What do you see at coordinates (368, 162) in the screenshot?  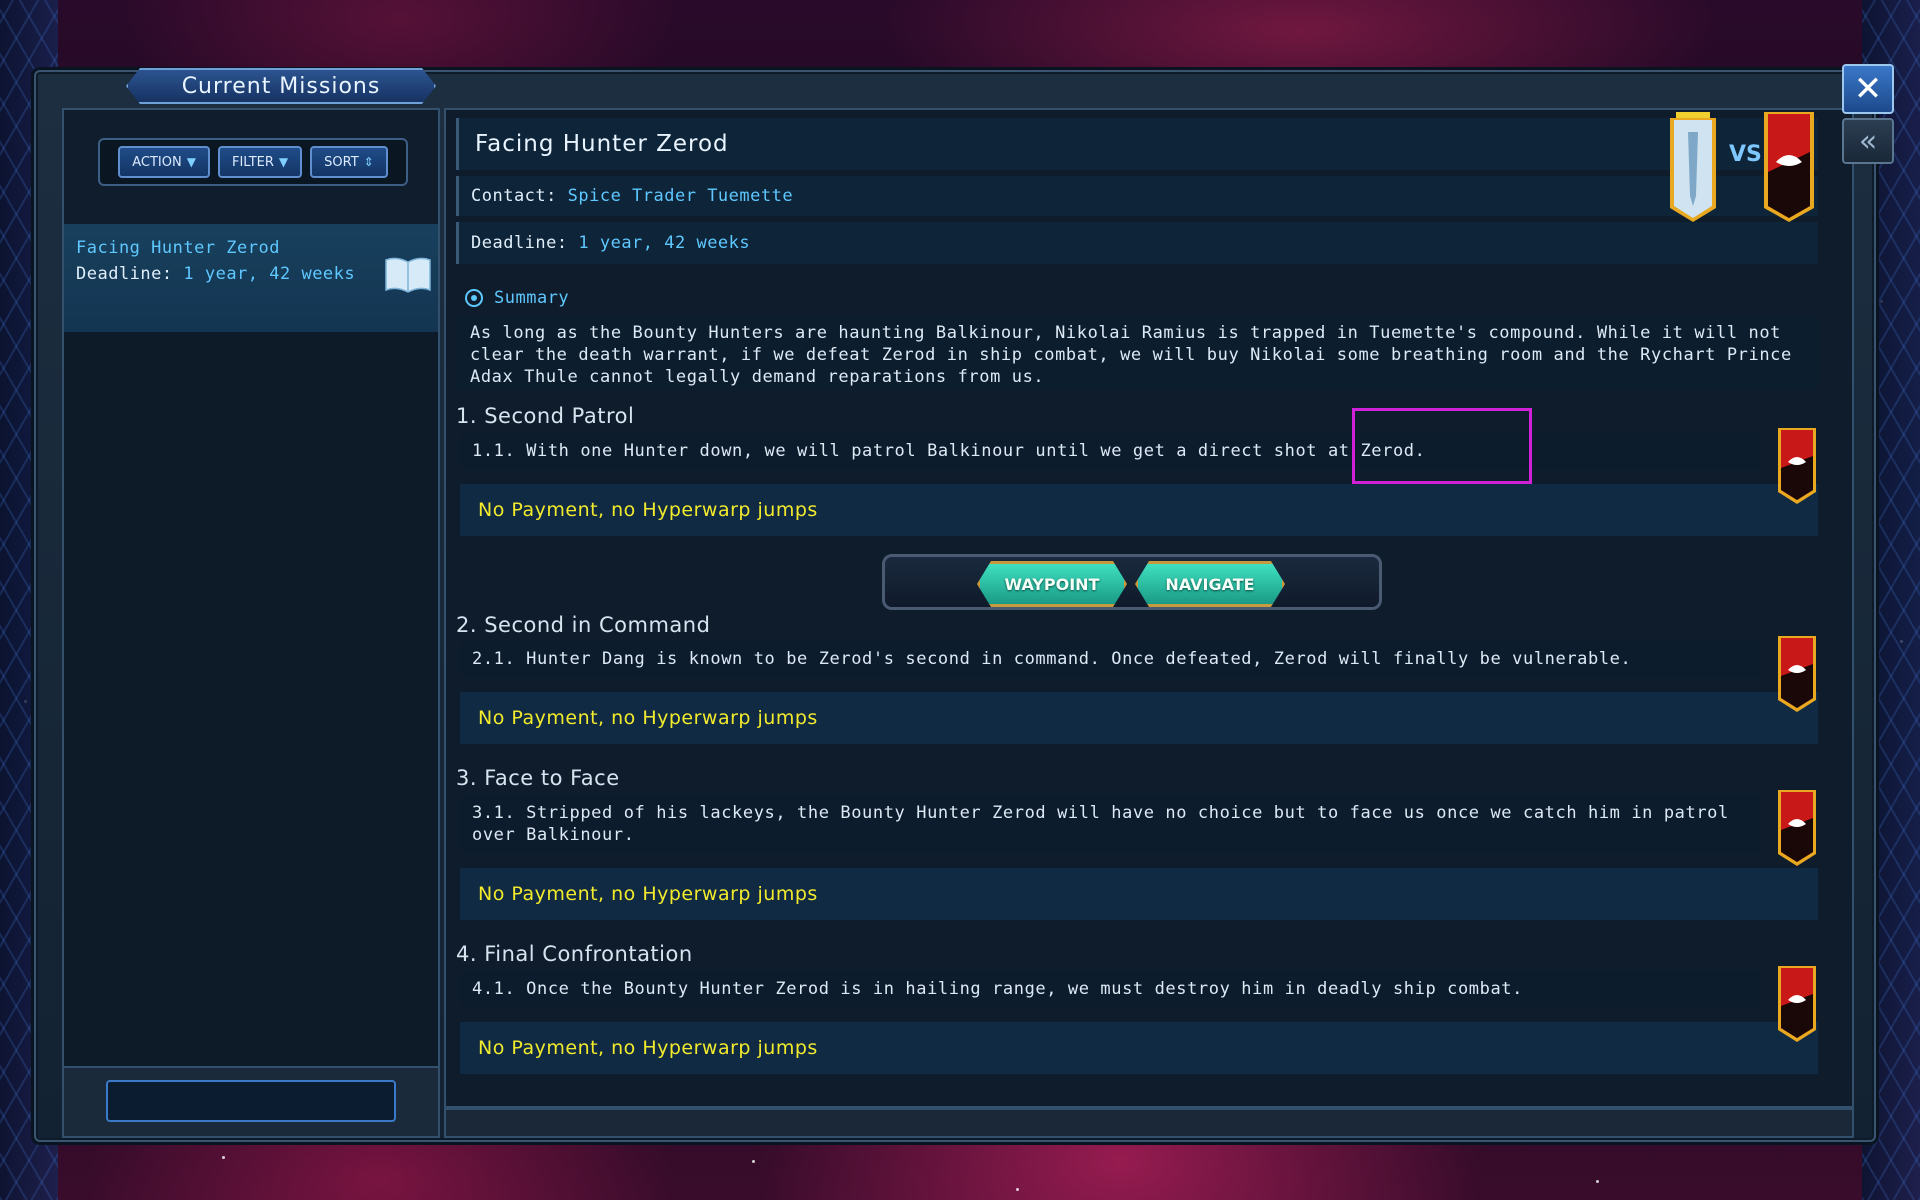 I see `sort-arrows-icon: ⇕` at bounding box center [368, 162].